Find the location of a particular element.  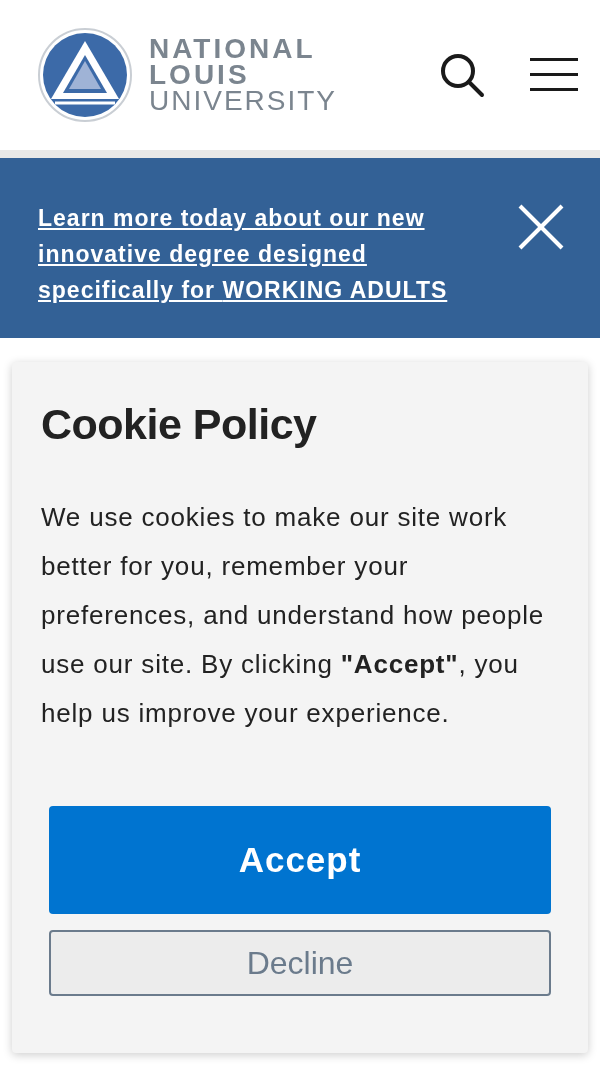

accept-button: Accept is located at coordinates (300, 860).